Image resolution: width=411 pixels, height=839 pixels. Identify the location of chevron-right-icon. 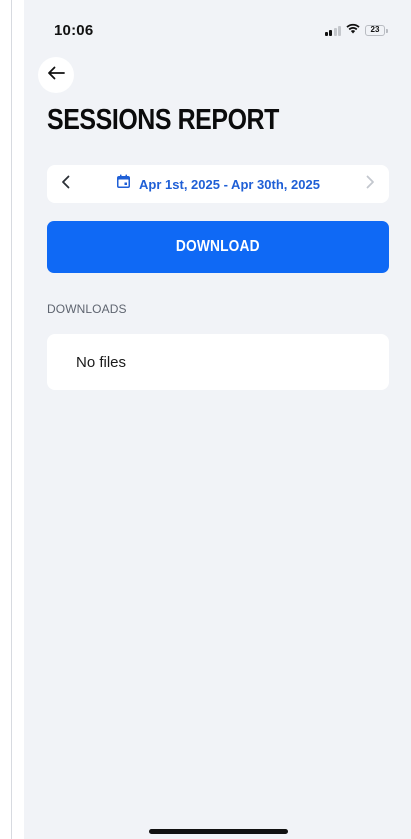
(370, 184).